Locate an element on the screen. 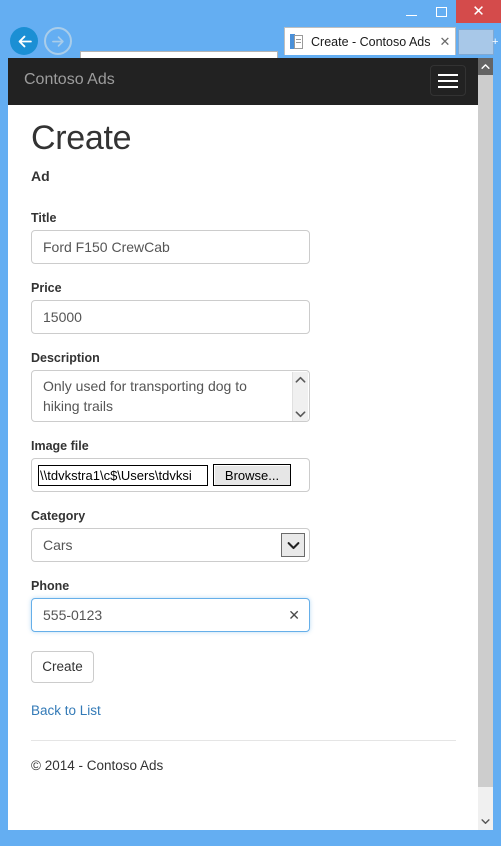 The width and height of the screenshot is (501, 846). field-phone: Phone 555-0123 ✕ is located at coordinates (241, 605).